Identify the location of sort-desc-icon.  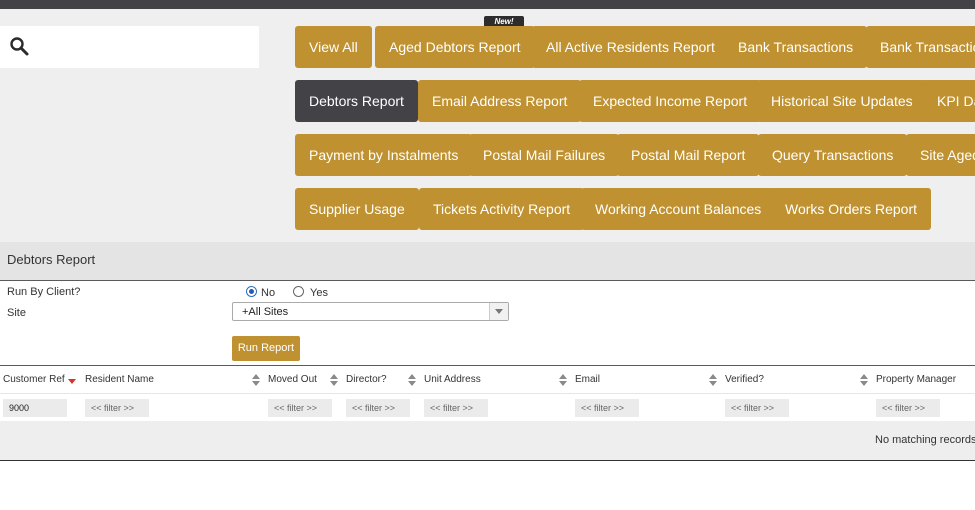
(72, 381).